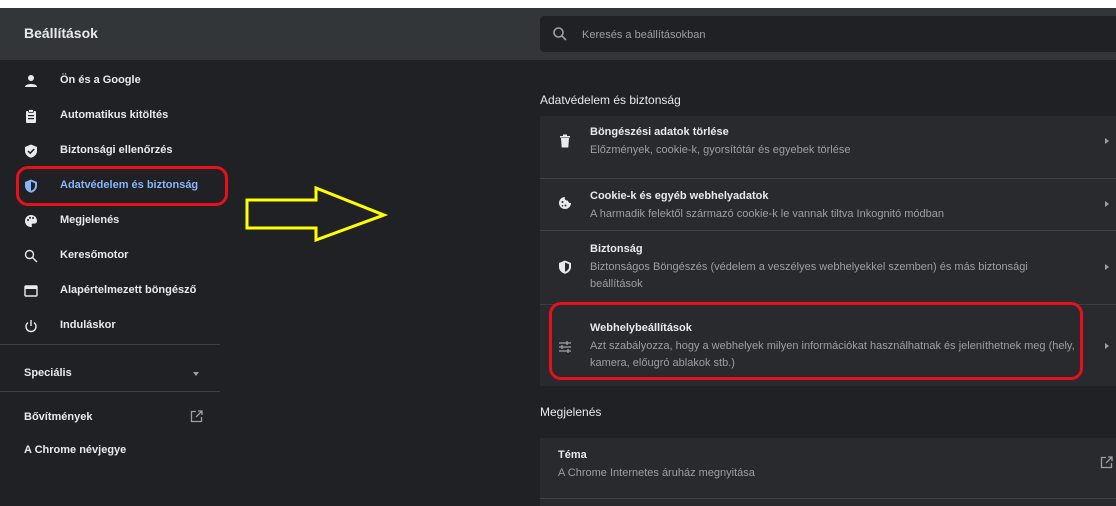 The width and height of the screenshot is (1116, 506). I want to click on row-title: Téma, so click(572, 455).